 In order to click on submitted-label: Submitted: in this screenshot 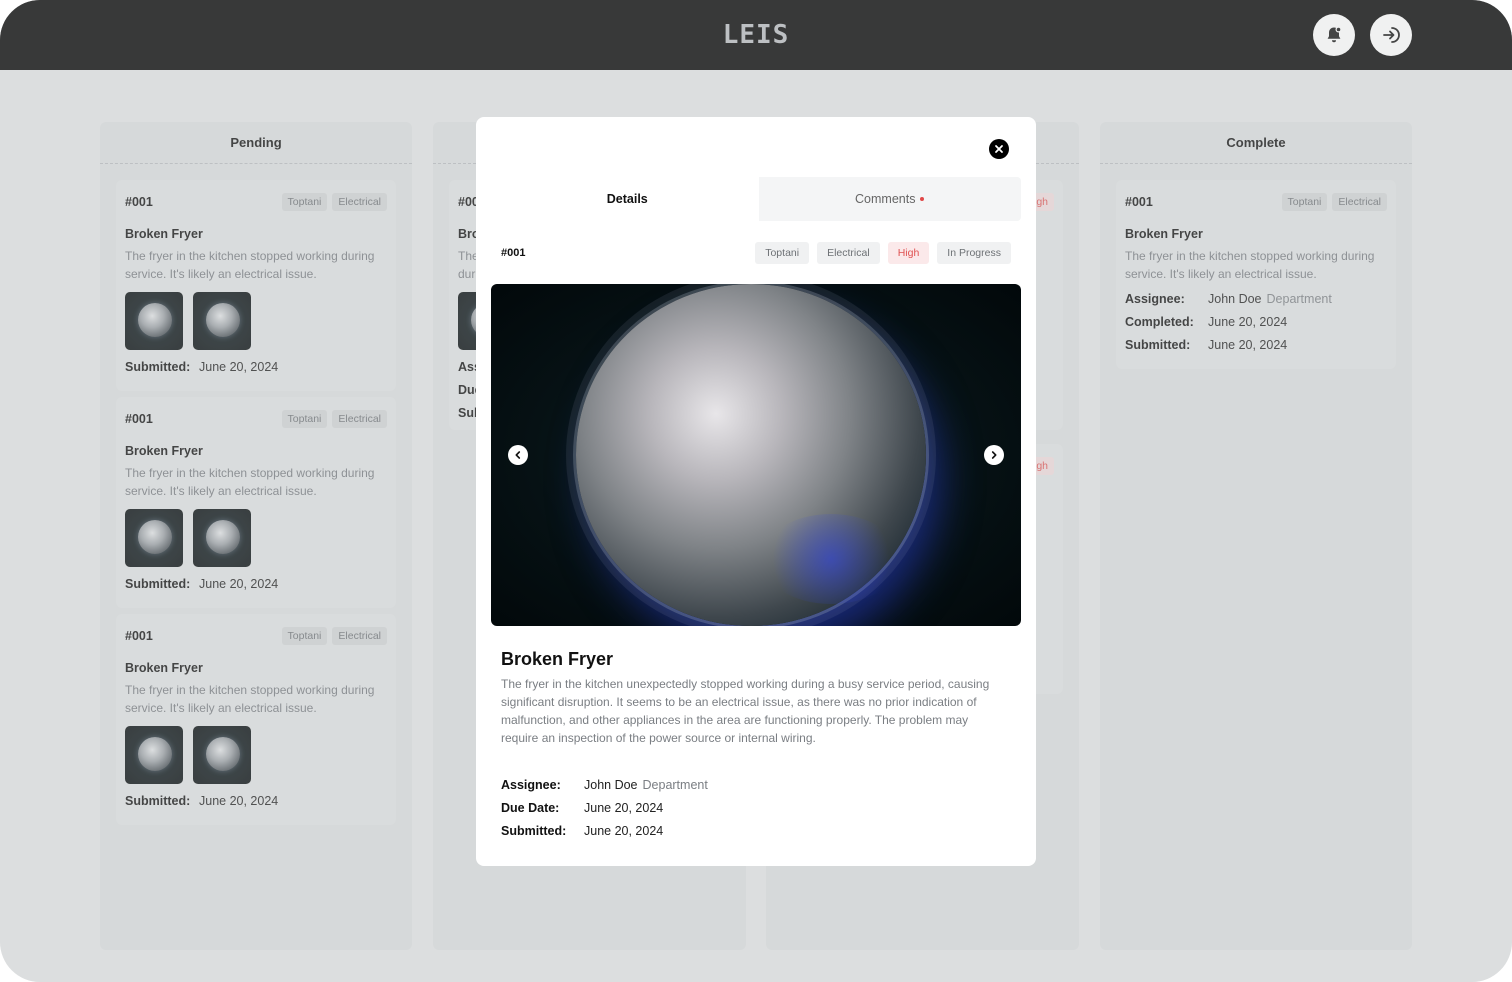, I will do `click(534, 831)`.